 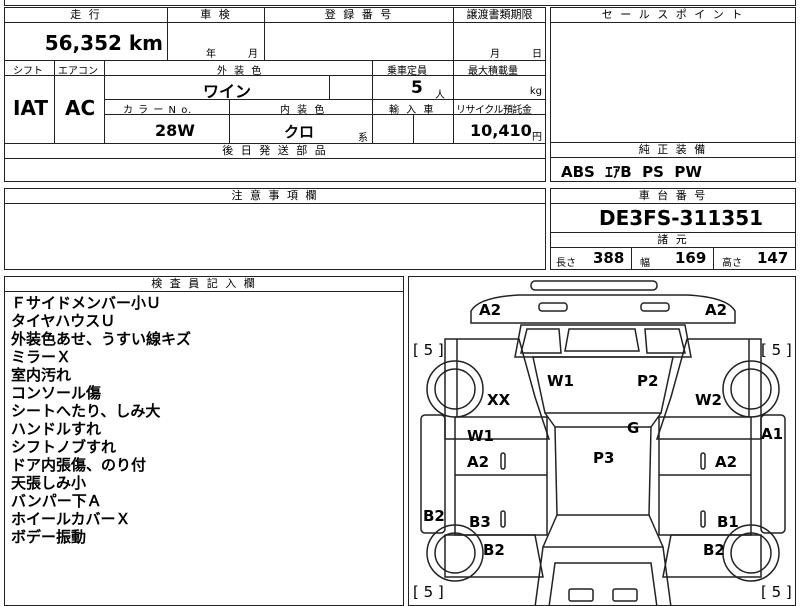 I want to click on note-item: ホイールカバーＸ, so click(x=71, y=519).